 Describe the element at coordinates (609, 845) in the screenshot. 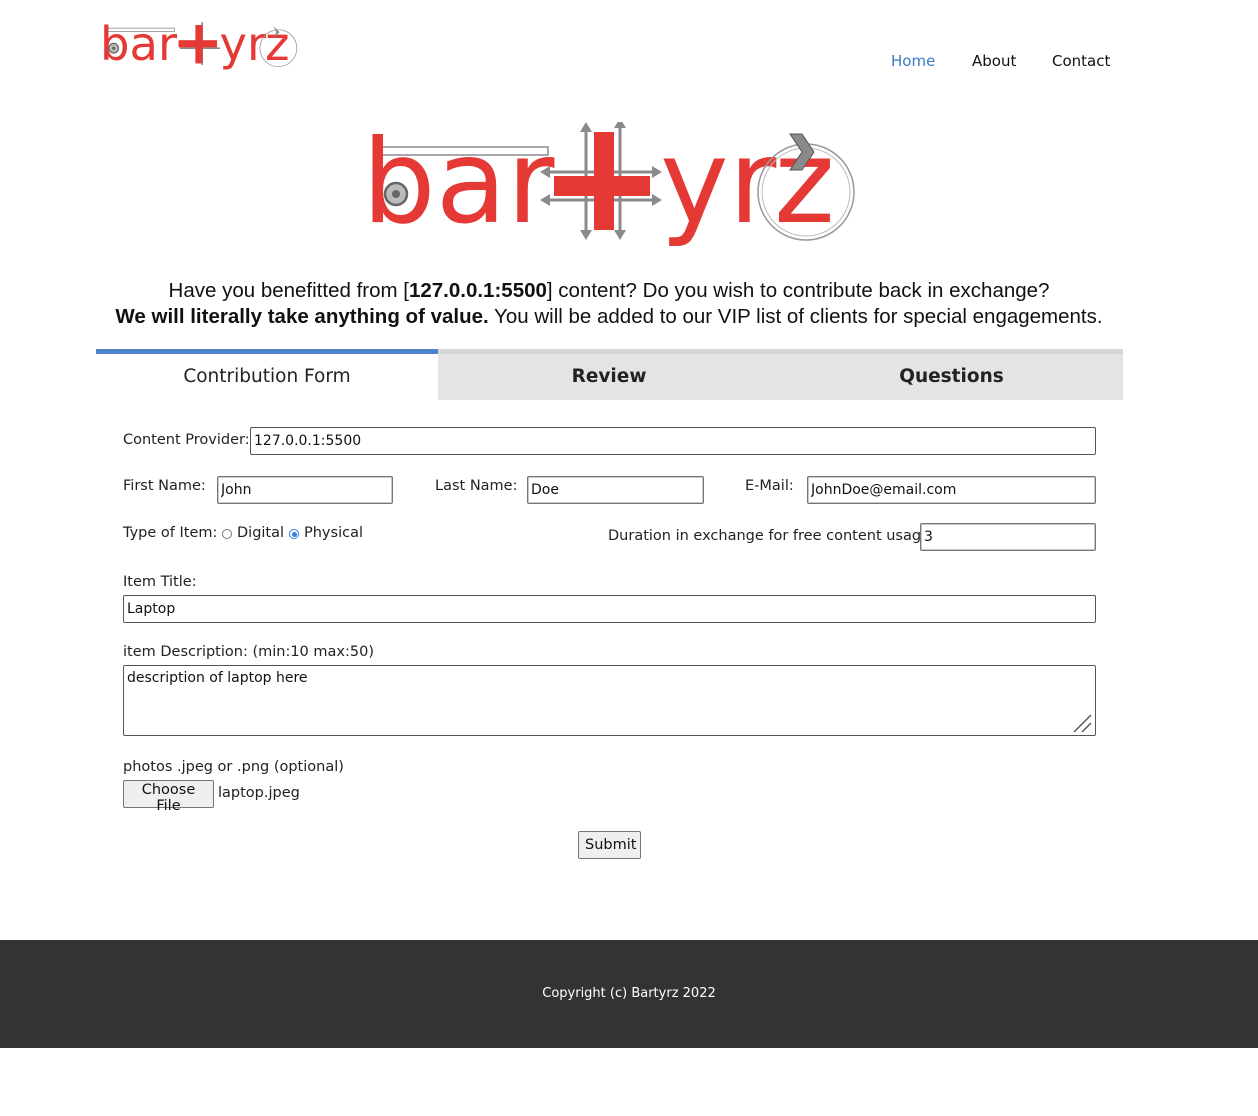

I see `submit-button: Submit` at that location.